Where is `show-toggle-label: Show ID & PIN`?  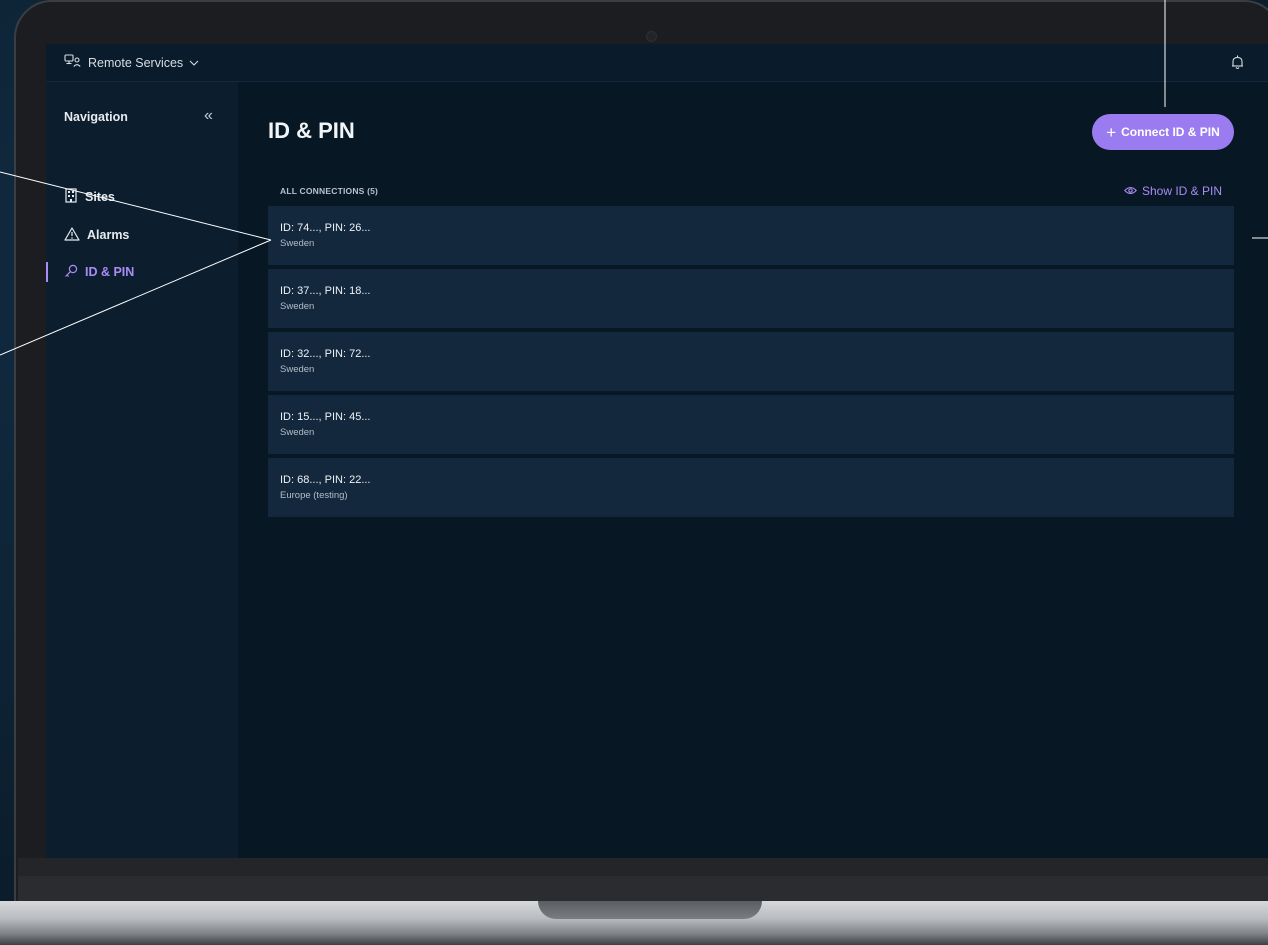
show-toggle-label: Show ID & PIN is located at coordinates (1181, 191).